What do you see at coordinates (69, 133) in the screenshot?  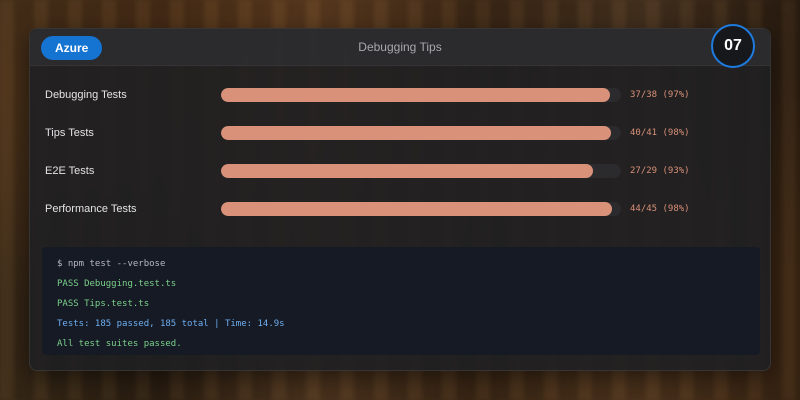 I see `progress-label: Tips Tests` at bounding box center [69, 133].